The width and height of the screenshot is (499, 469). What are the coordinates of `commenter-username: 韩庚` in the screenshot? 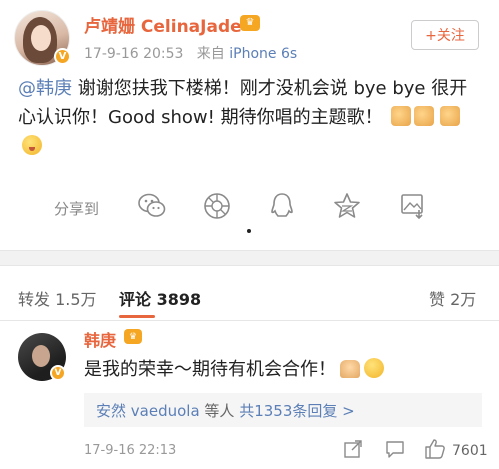 It's located at (100, 339).